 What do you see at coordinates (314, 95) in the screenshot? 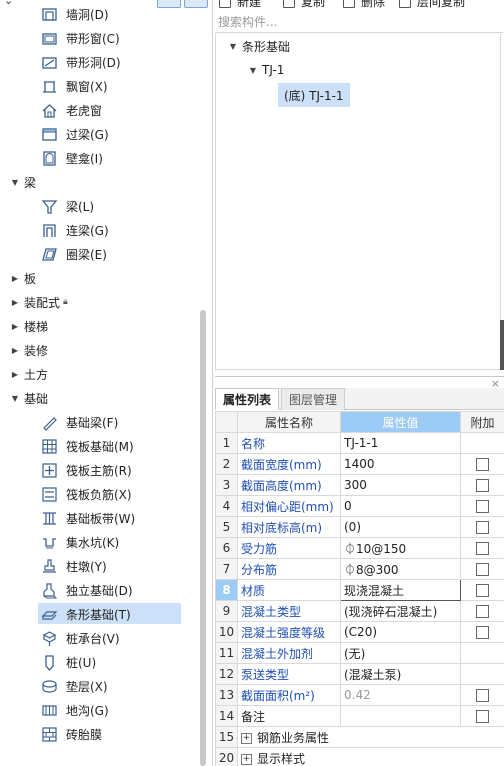
I see `component-node-tj1-1: (底) TJ-1-1` at bounding box center [314, 95].